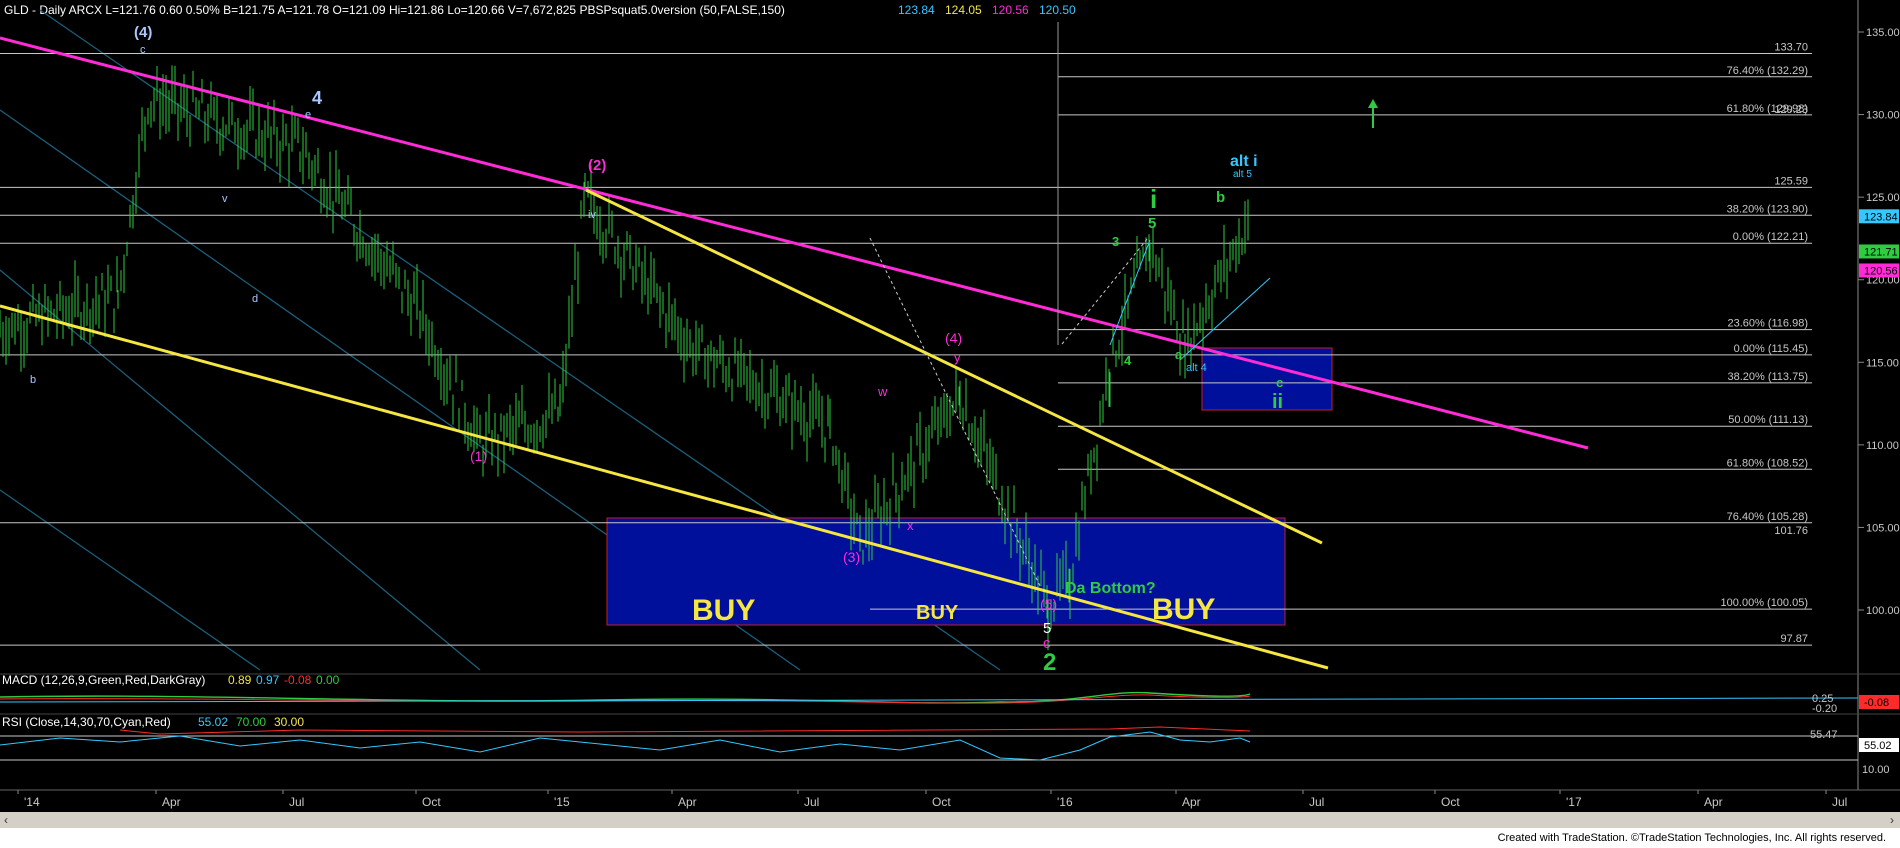  Describe the element at coordinates (1183, 609) in the screenshot. I see `buy-label-right: BUY` at that location.